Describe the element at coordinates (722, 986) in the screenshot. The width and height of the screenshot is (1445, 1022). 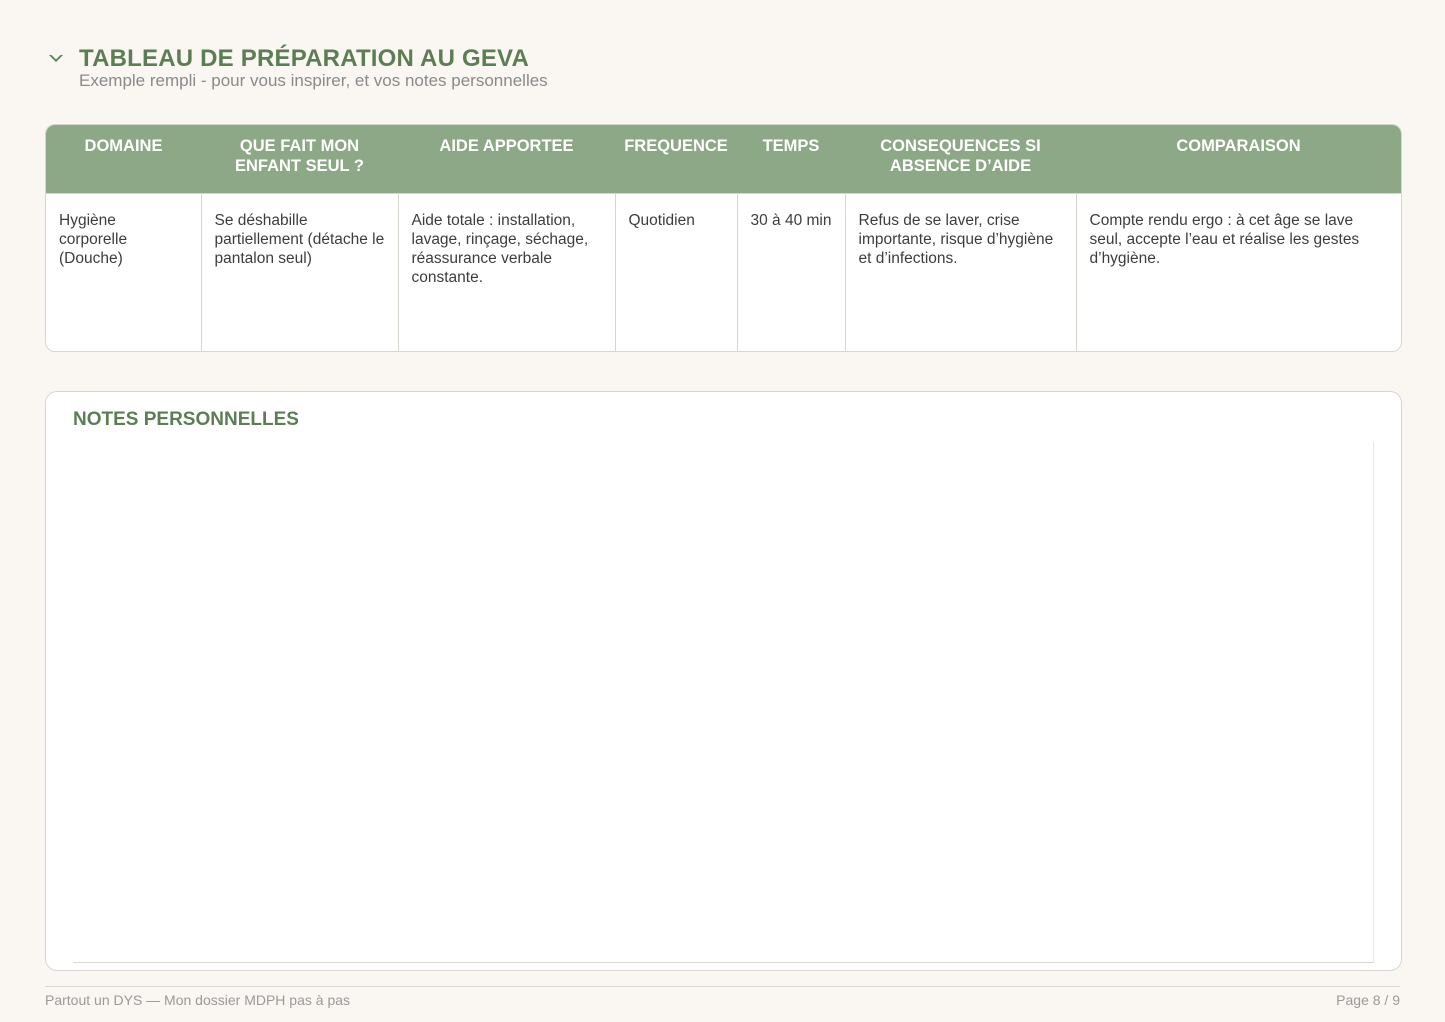
I see `footer-divider` at that location.